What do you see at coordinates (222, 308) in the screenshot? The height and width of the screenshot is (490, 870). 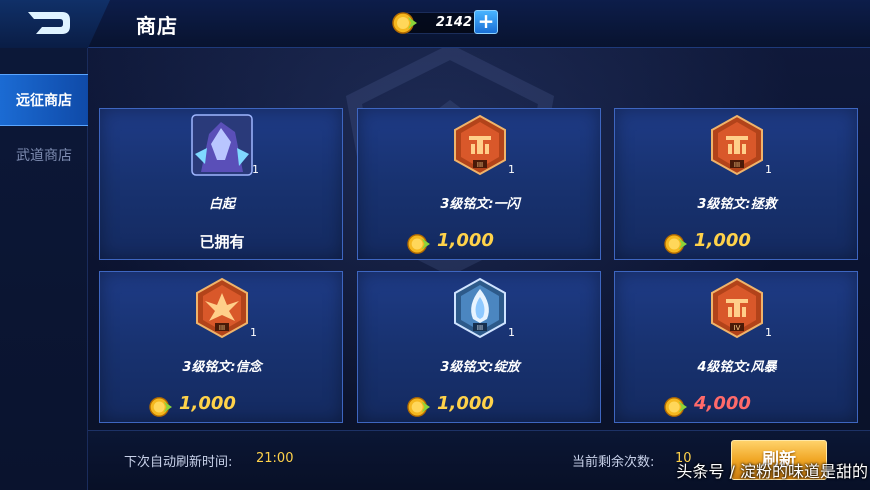 I see `red-flower-inscription-iii-icon: III` at bounding box center [222, 308].